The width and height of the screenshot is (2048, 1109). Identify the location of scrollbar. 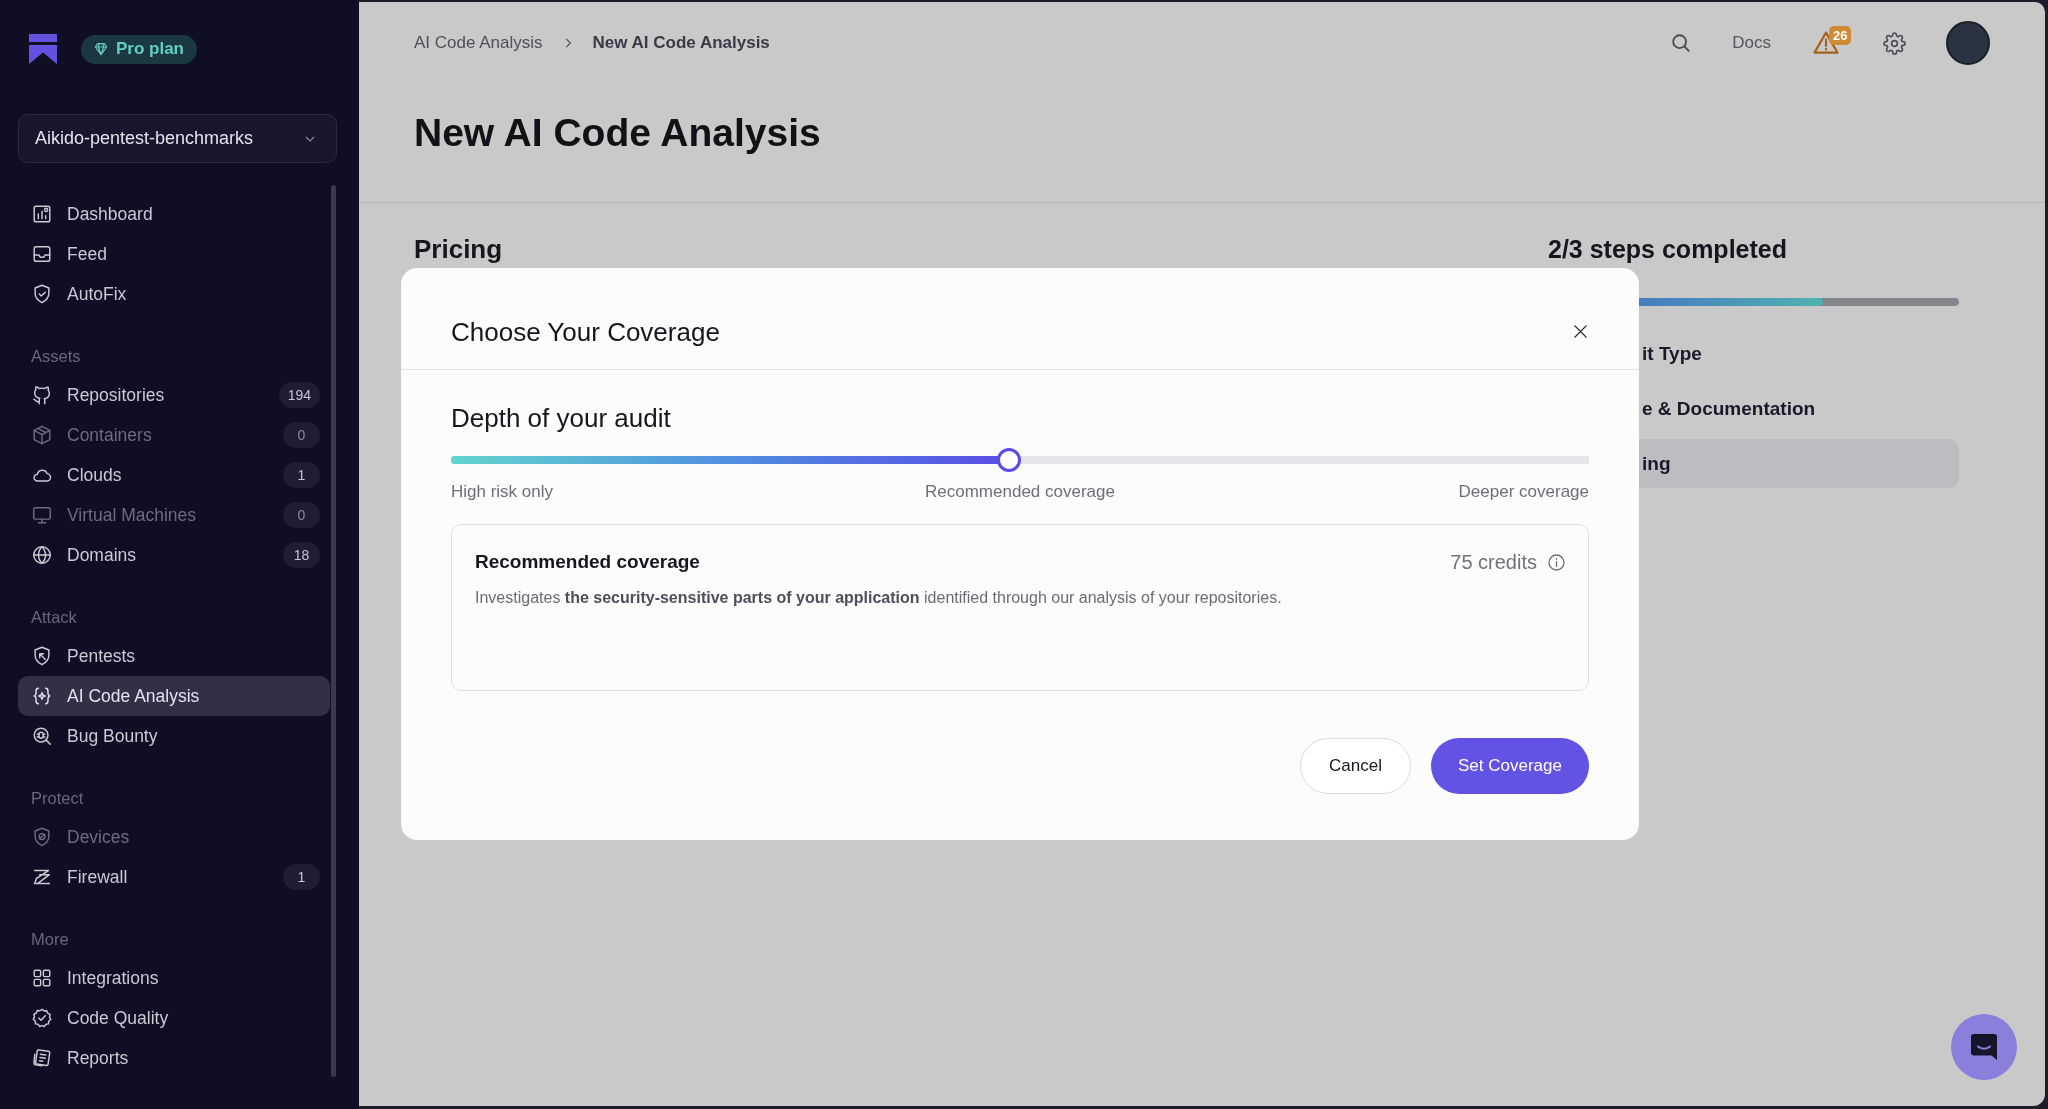
(333, 631).